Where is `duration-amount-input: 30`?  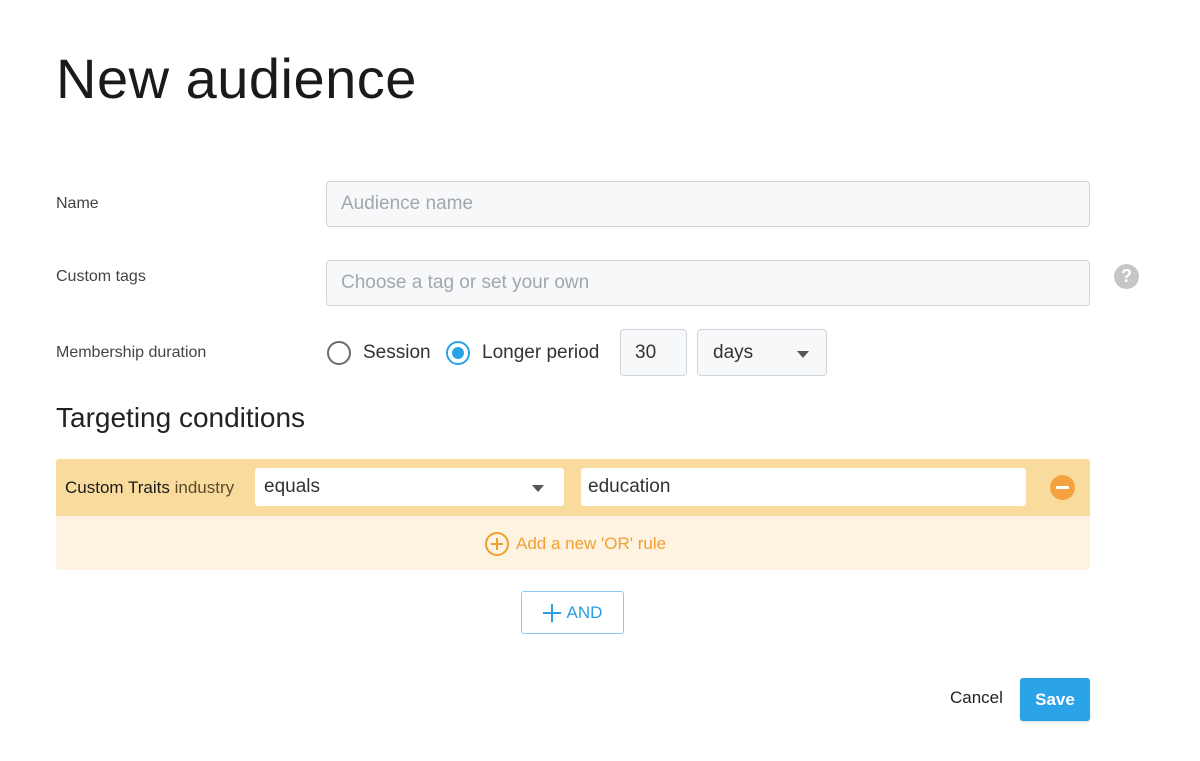
duration-amount-input: 30 is located at coordinates (653, 352).